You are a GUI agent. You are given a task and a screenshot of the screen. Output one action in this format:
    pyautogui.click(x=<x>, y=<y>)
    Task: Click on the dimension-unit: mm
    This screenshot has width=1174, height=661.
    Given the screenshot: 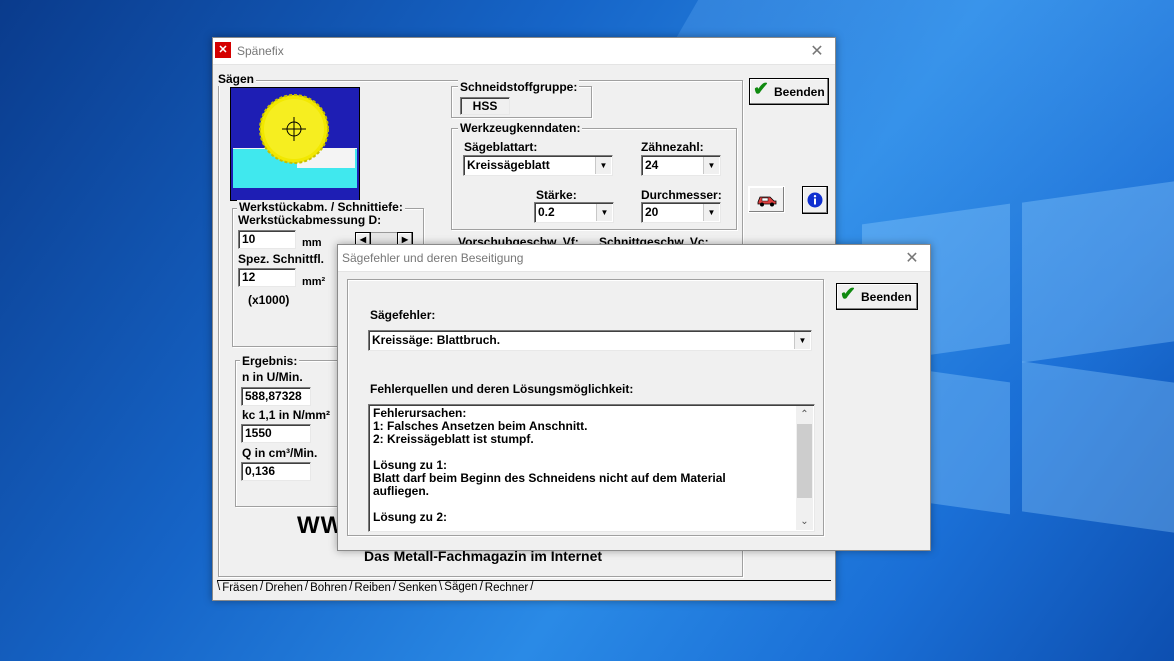 What is the action you would take?
    pyautogui.click(x=312, y=243)
    